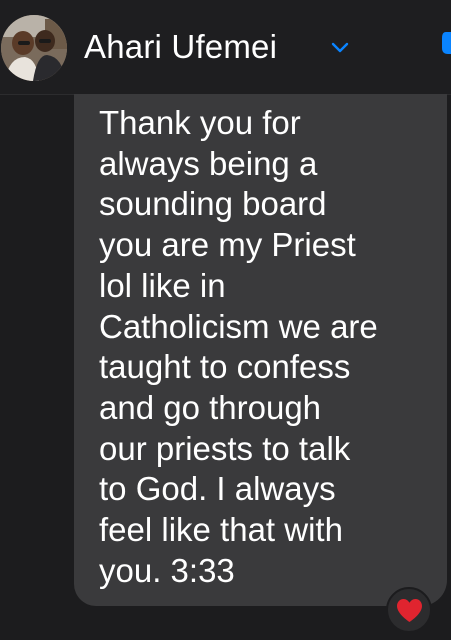 The image size is (451, 640). I want to click on chevron-down-icon, so click(340, 47).